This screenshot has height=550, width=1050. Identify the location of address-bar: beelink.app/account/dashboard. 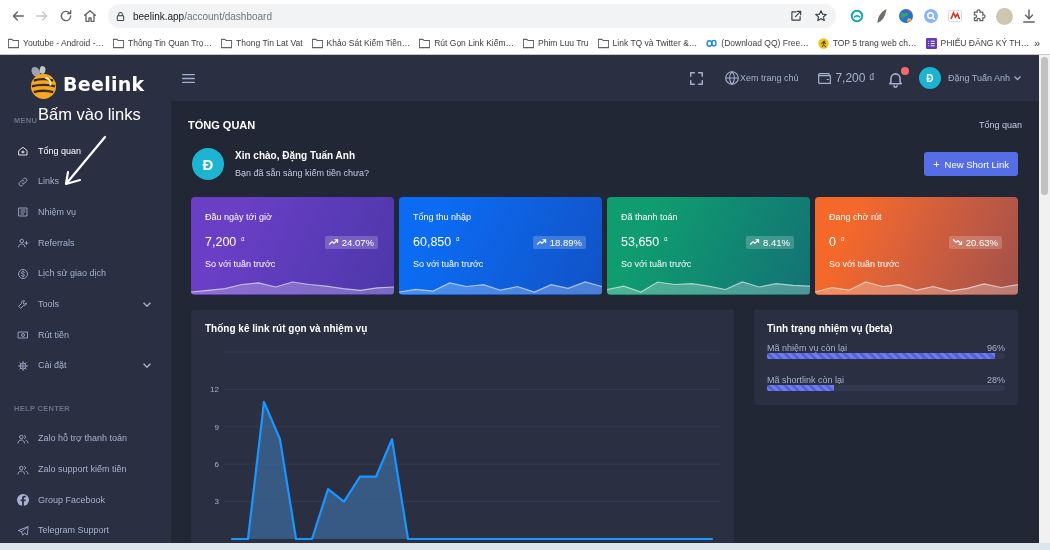
(472, 16).